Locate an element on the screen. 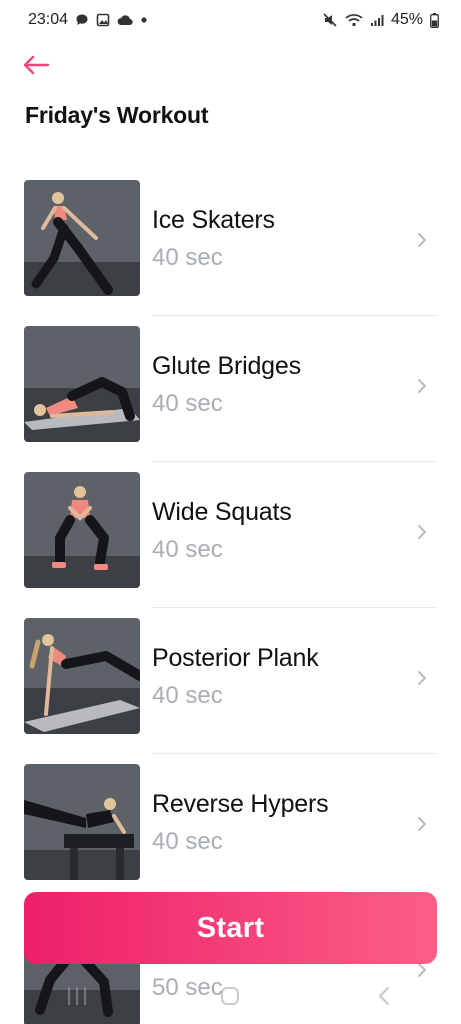 The width and height of the screenshot is (461, 1024). cloud-icon is located at coordinates (125, 20).